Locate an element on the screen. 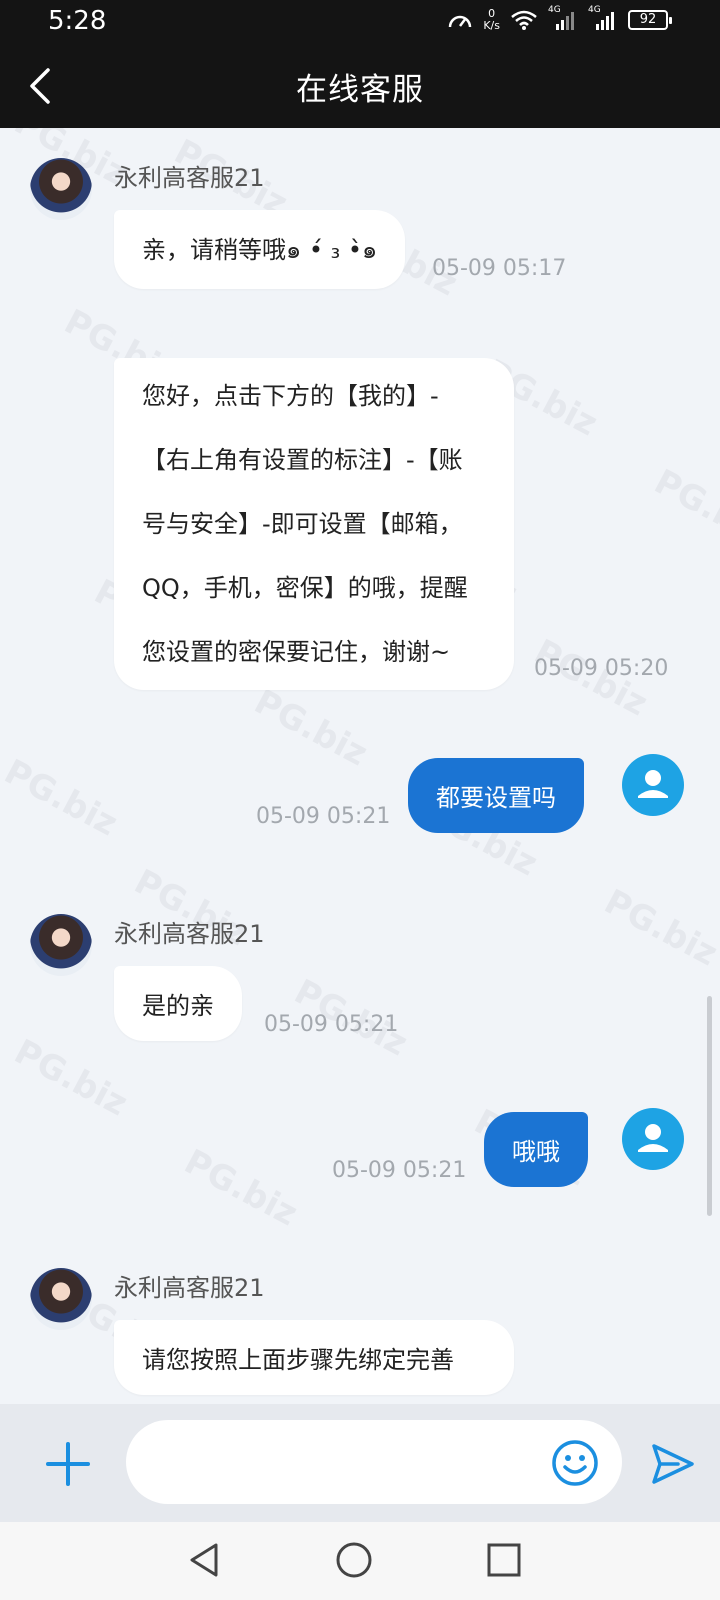  square-recent-icon is located at coordinates (504, 1560).